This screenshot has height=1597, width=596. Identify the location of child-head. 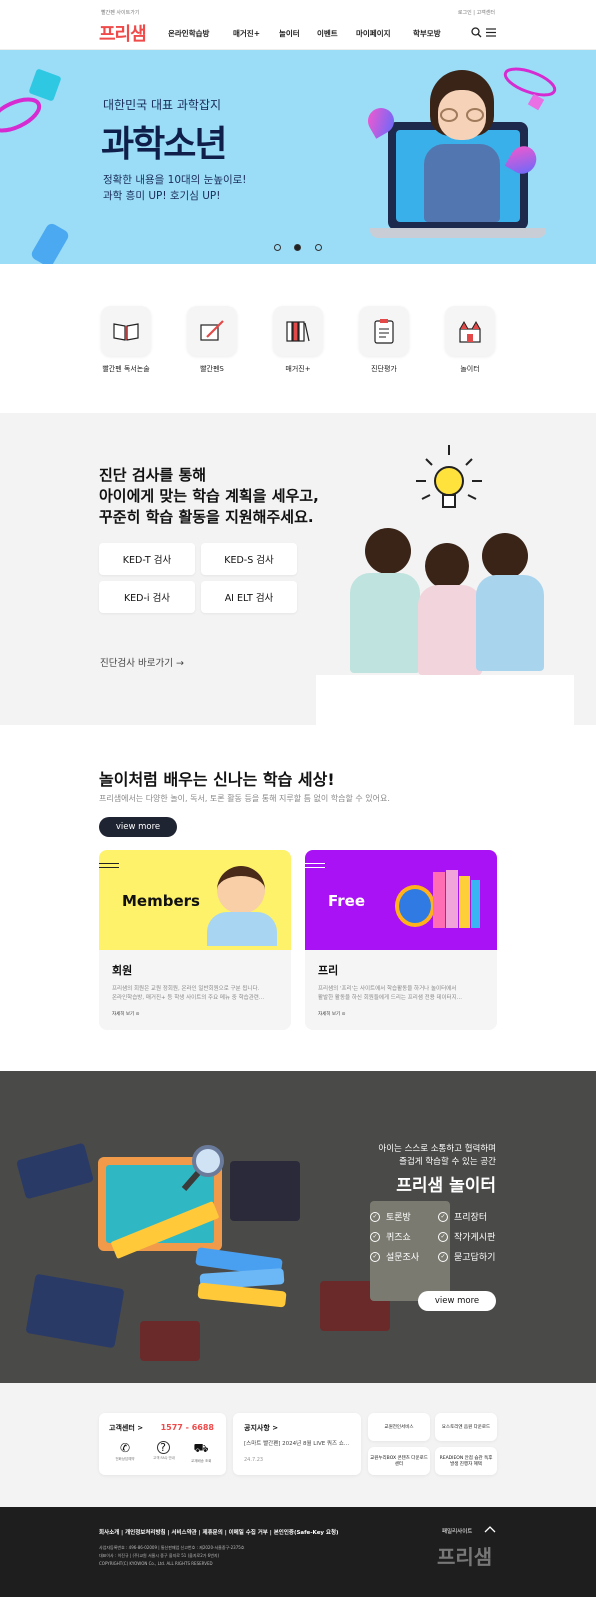
(388, 551).